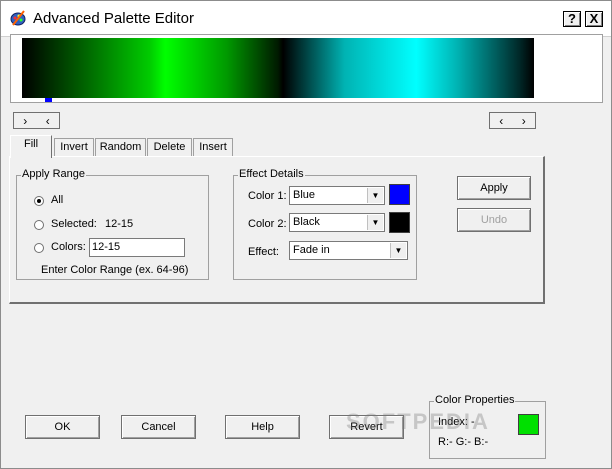  Describe the element at coordinates (418, 421) in the screenshot. I see `softpedia-watermark: SOFTPEDIA` at that location.